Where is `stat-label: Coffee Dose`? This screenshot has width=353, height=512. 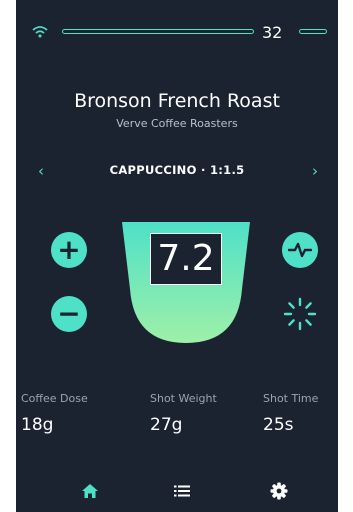 stat-label: Coffee Dose is located at coordinates (54, 398).